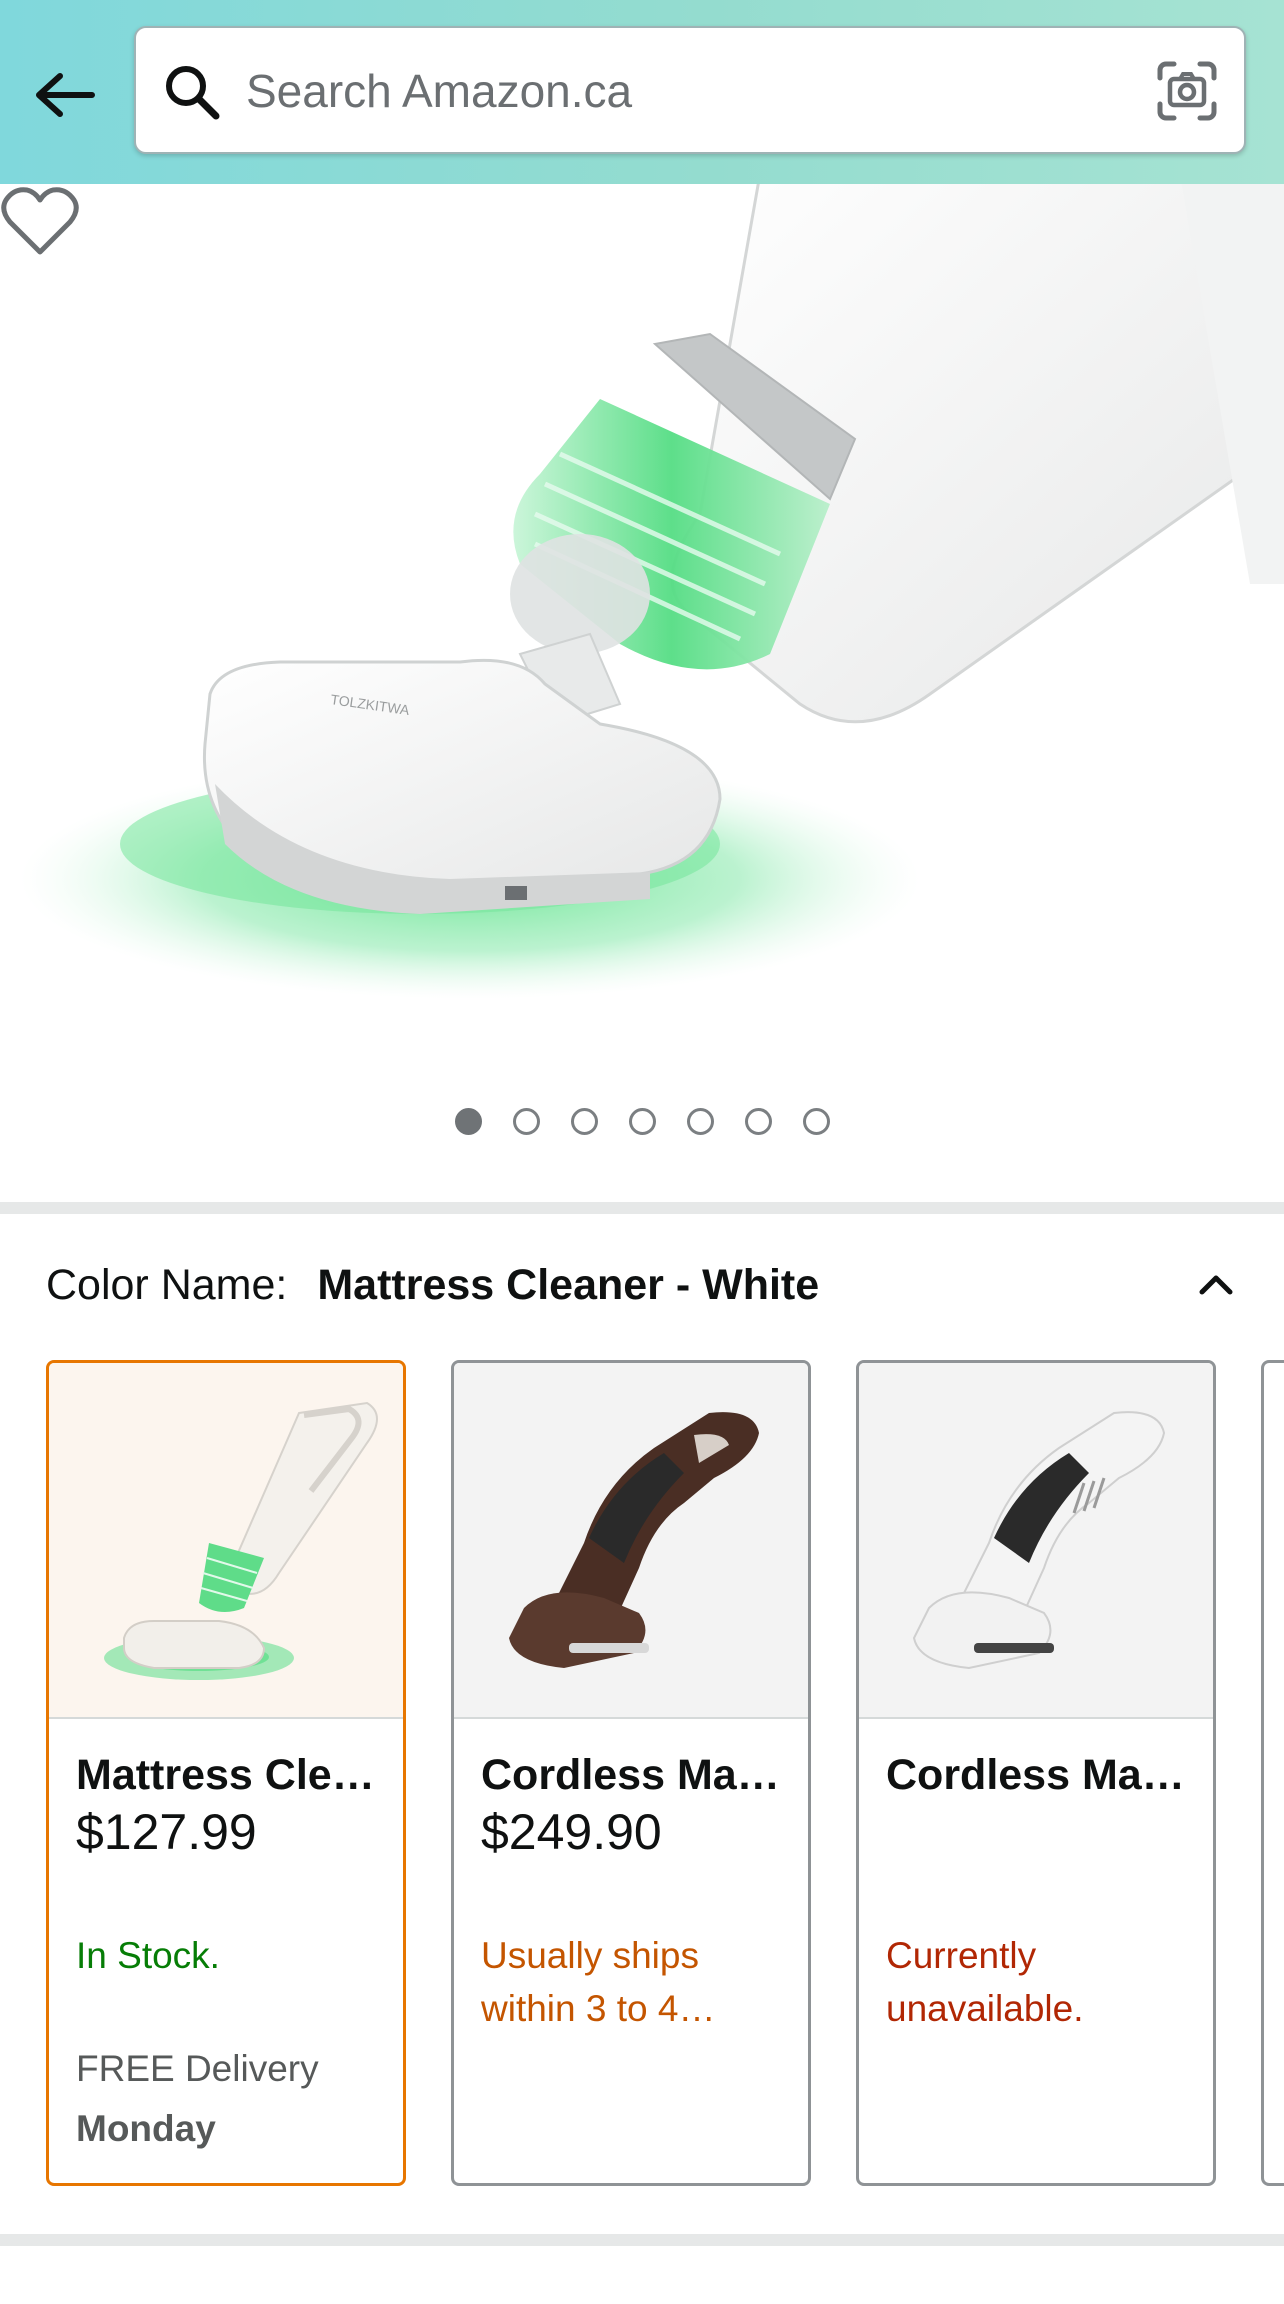 This screenshot has height=2304, width=1284. Describe the element at coordinates (197, 2068) in the screenshot. I see `delivery-label: FREE Delivery` at that location.